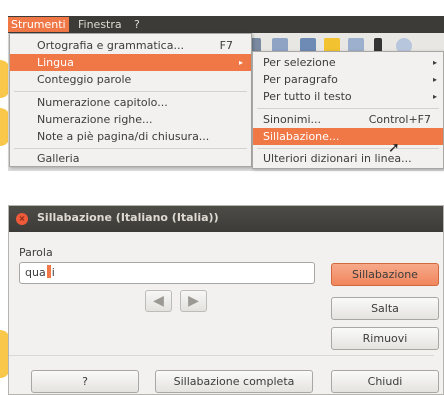 This screenshot has height=395, width=444. I want to click on help-button: ?, so click(85, 381).